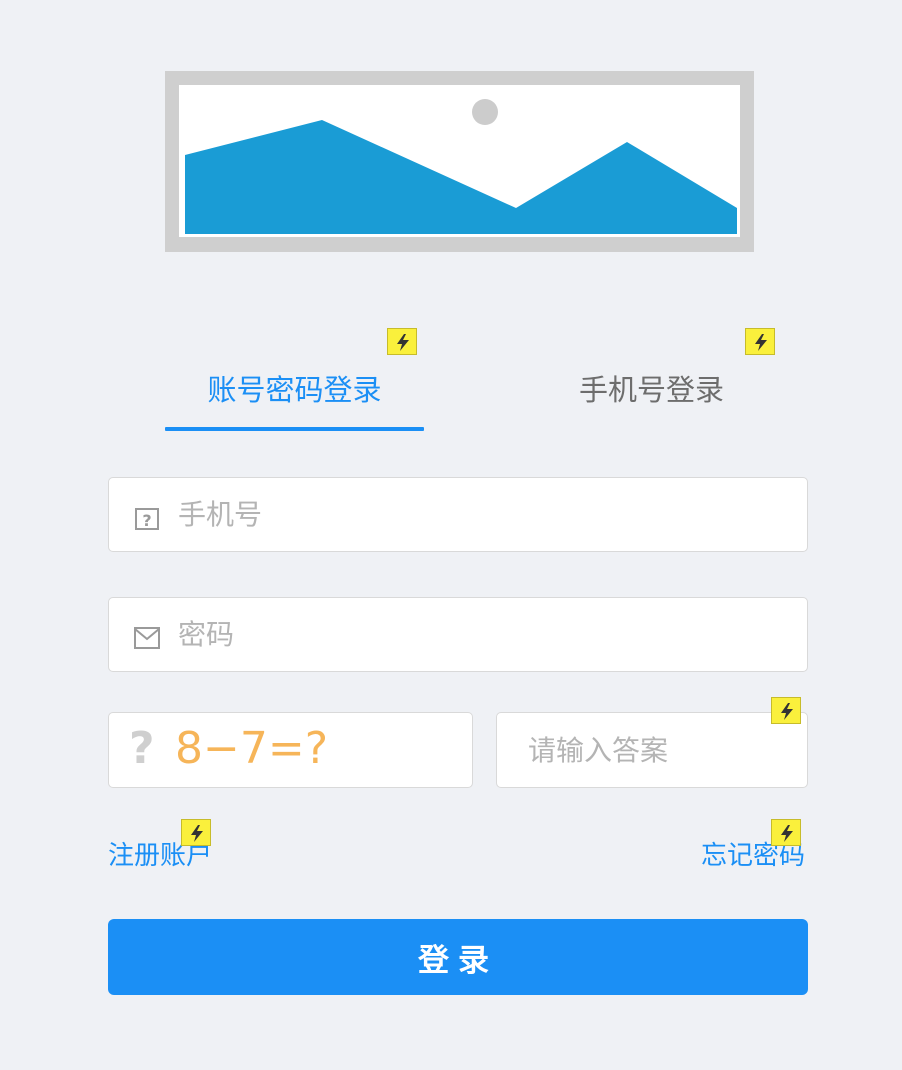 The image size is (902, 1070). I want to click on tab-phone-login: 手机号登录, so click(651, 390).